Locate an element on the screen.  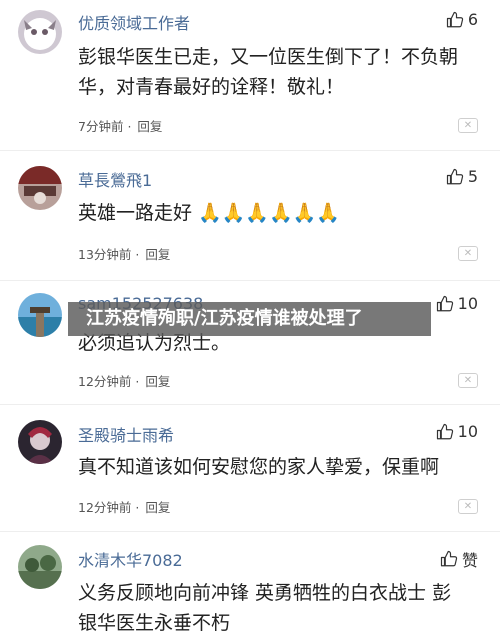
like-label: 赞 is located at coordinates (469, 560).